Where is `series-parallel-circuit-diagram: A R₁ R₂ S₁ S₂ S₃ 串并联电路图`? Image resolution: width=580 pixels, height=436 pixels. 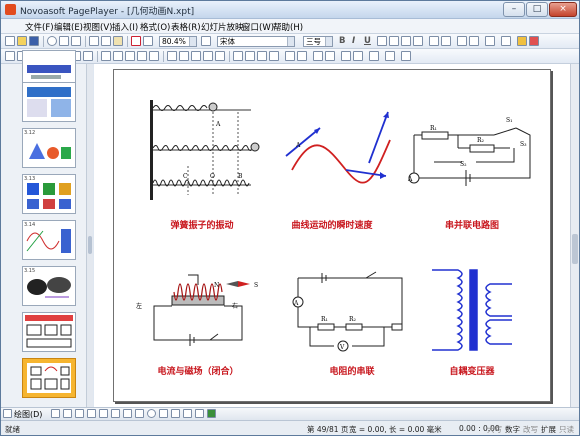
series-parallel-circuit-diagram: A R₁ R₂ S₁ S₂ S₃ 串并联电路图 is located at coordinates (469, 174).